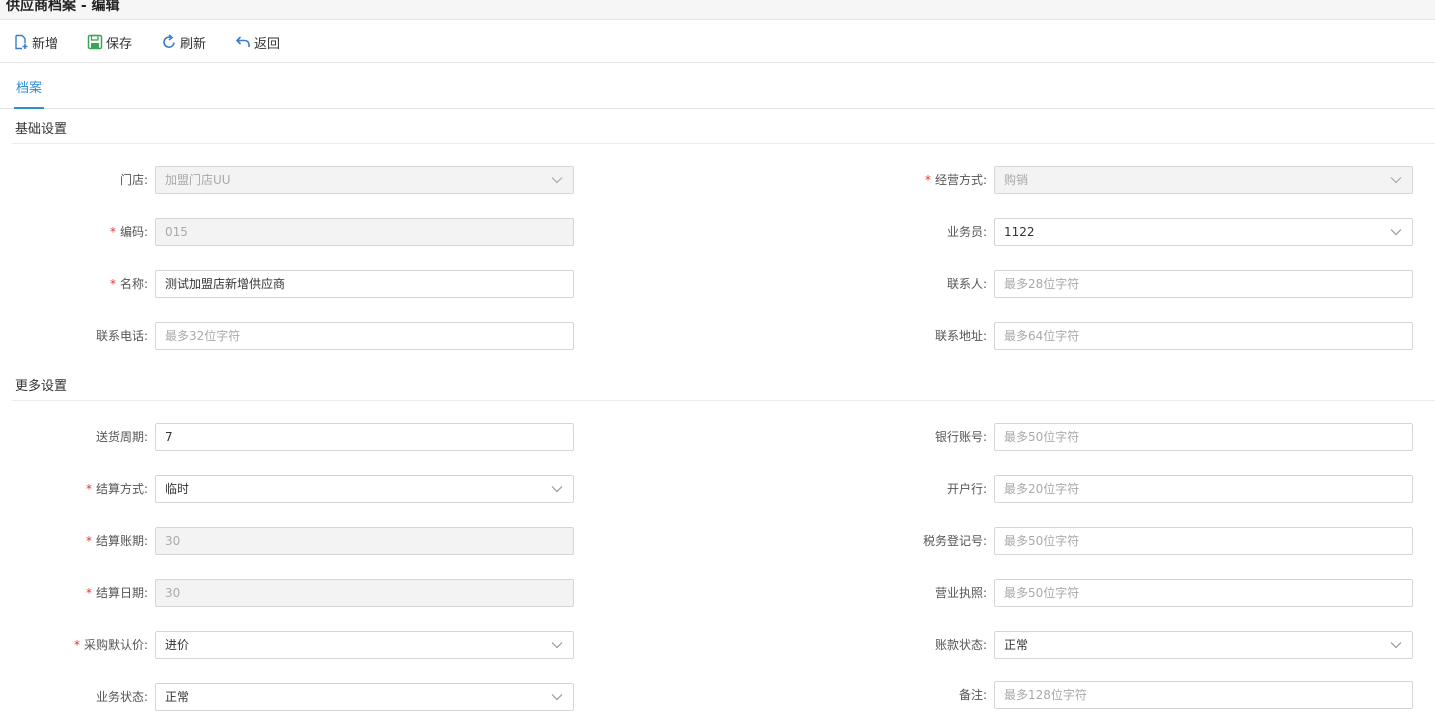 The height and width of the screenshot is (727, 1435). What do you see at coordinates (723, 400) in the screenshot?
I see `section-divider` at bounding box center [723, 400].